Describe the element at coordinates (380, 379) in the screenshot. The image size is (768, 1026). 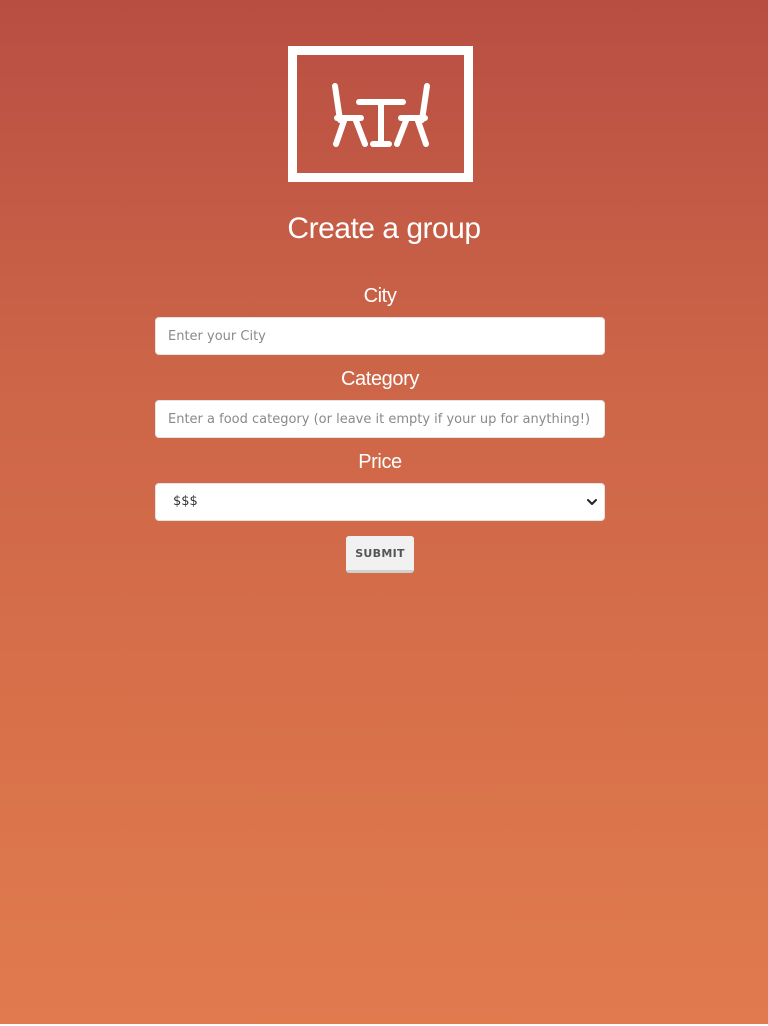
I see `category-label: Category` at that location.